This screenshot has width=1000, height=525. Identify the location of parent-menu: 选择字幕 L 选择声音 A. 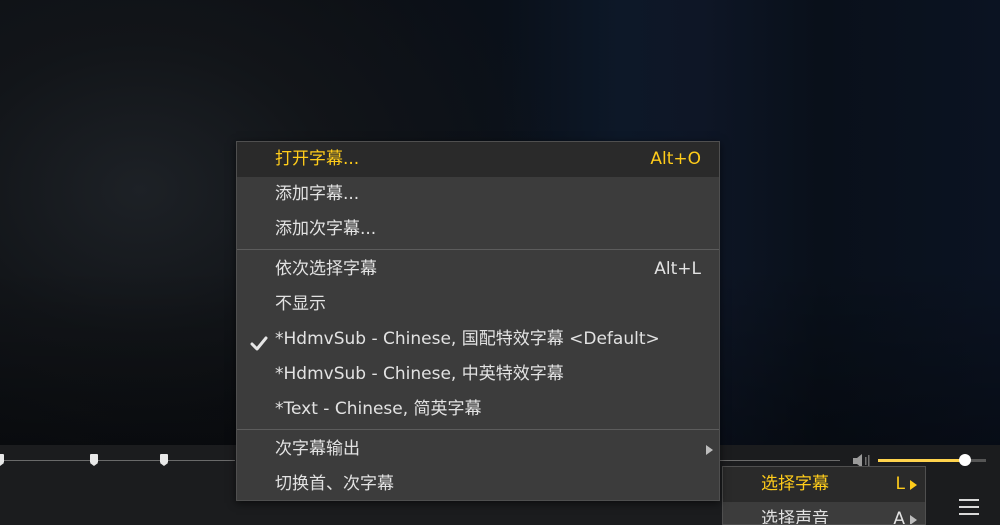
(824, 495).